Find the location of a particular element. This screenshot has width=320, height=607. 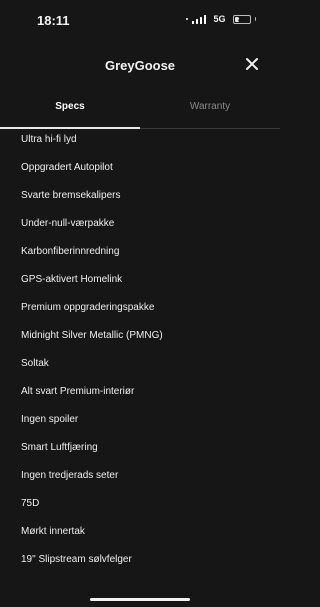

battery-tip is located at coordinates (255, 19).